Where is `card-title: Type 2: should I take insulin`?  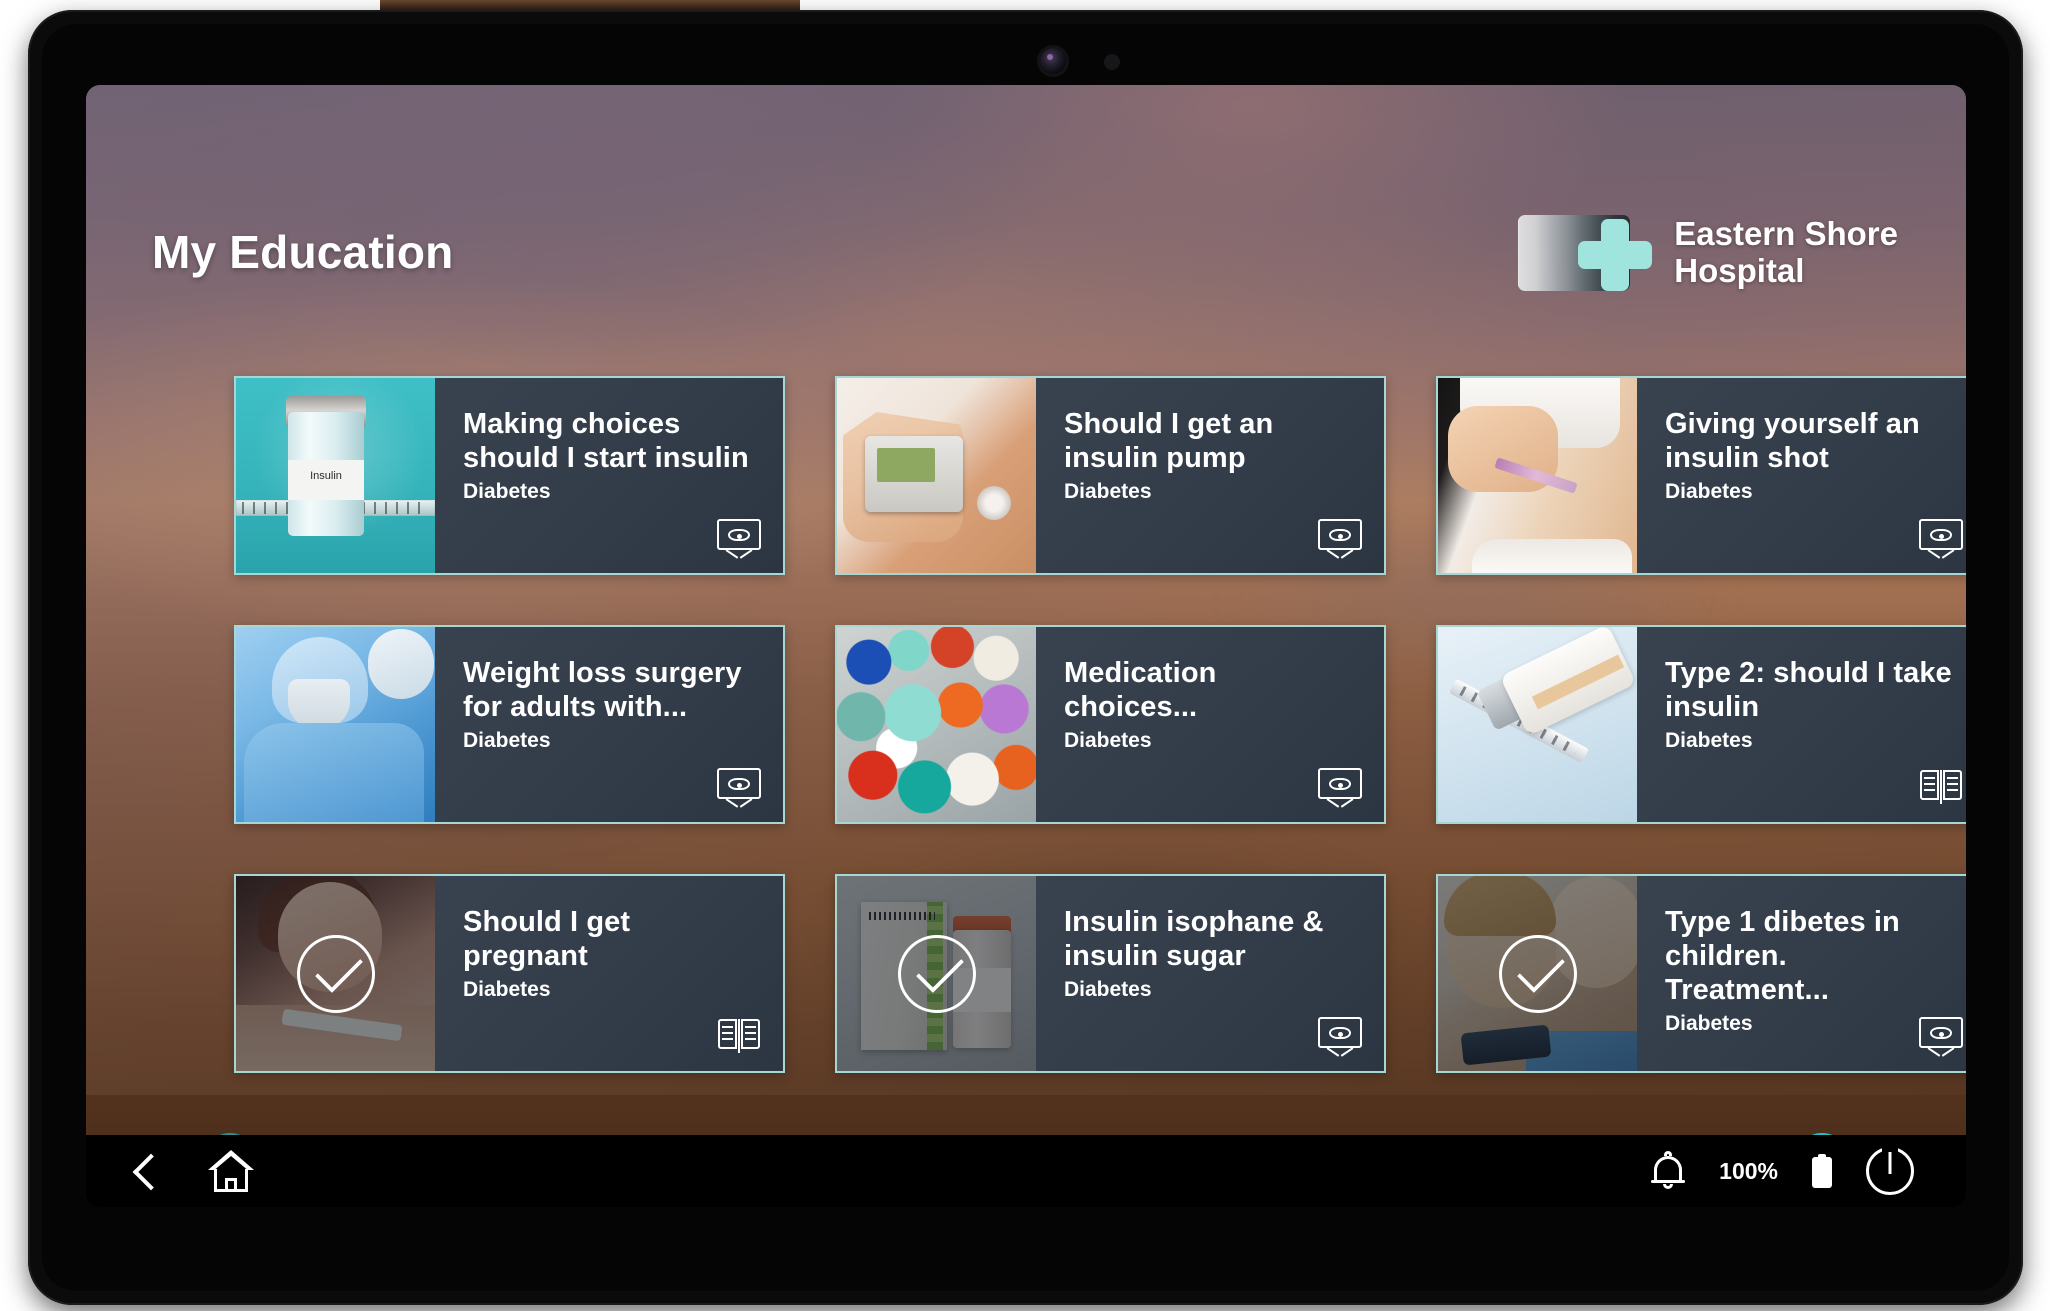
card-title: Type 2: should I take insulin is located at coordinates (1808, 690).